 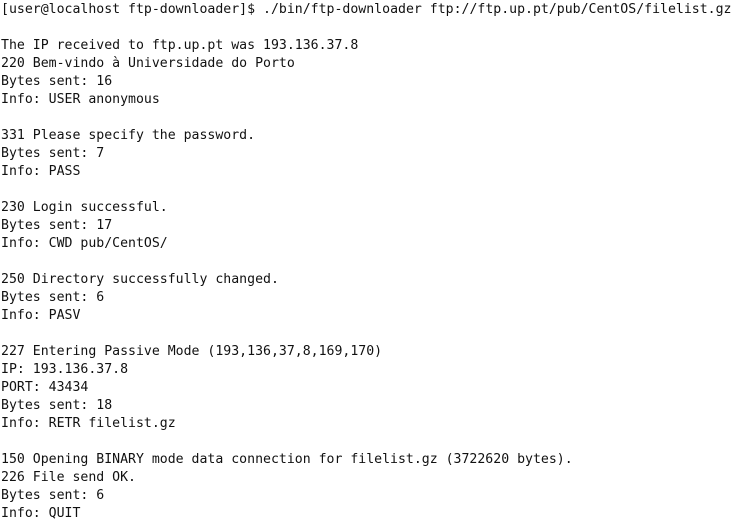 What do you see at coordinates (80, 99) in the screenshot?
I see `output-line: Info: USER anonymous` at bounding box center [80, 99].